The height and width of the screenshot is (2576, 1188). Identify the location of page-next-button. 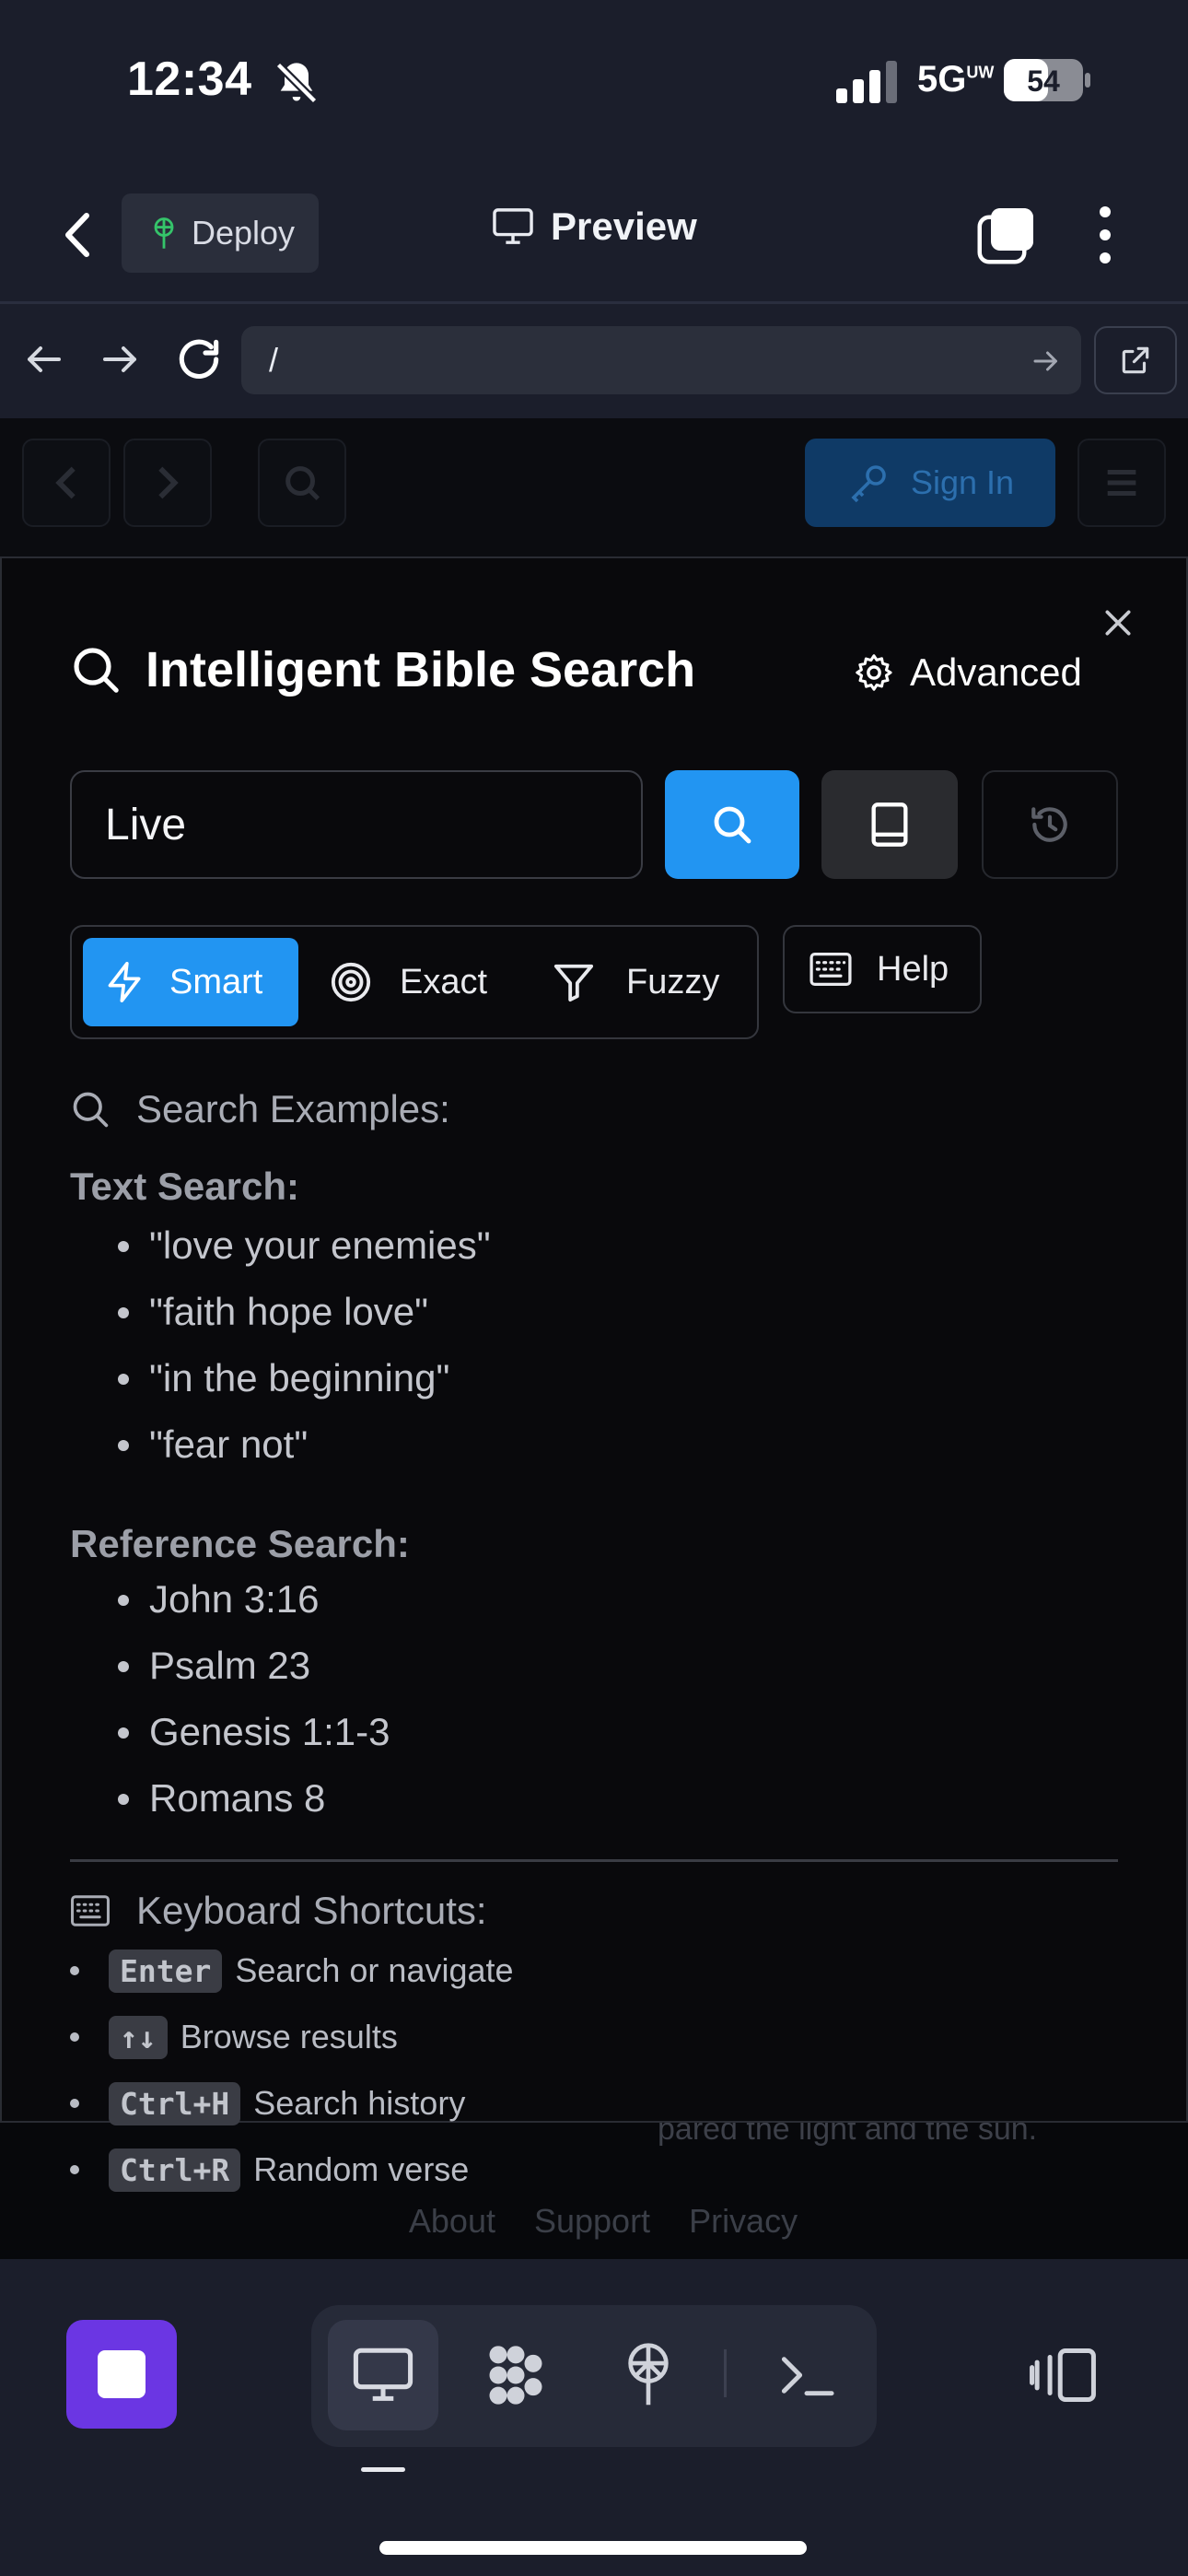
(167, 483).